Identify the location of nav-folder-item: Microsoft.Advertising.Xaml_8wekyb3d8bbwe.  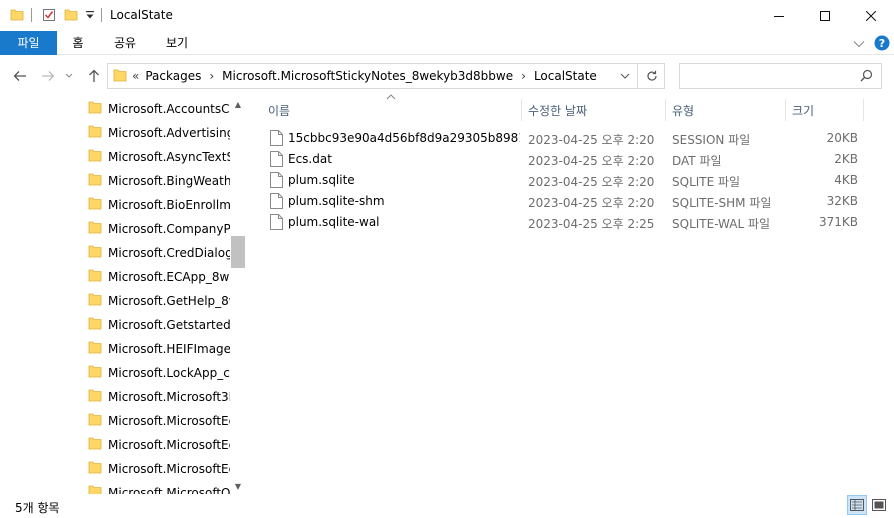
(159, 133).